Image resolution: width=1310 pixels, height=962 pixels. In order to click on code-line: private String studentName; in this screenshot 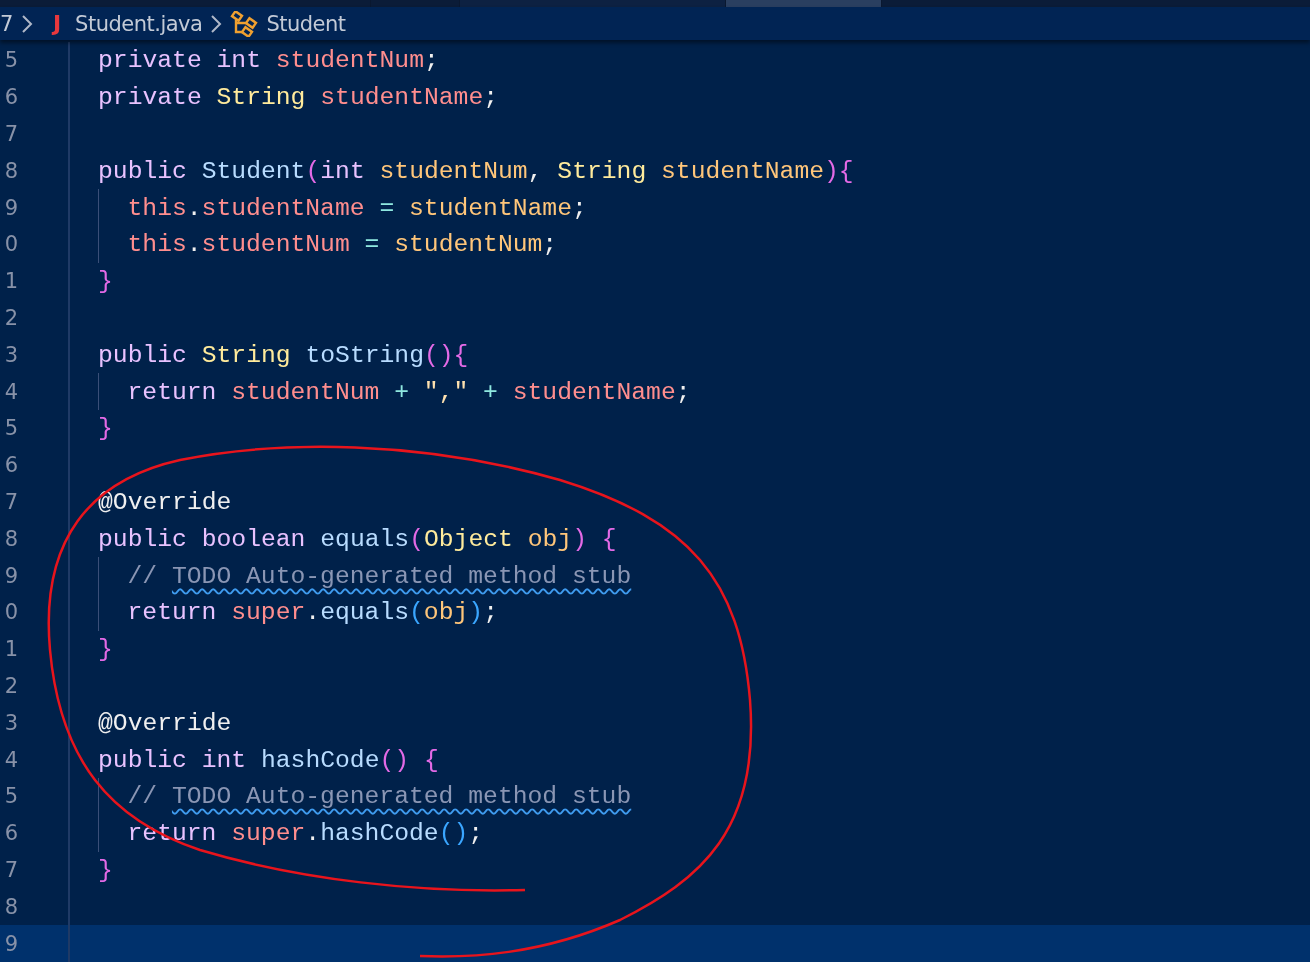, I will do `click(298, 97)`.